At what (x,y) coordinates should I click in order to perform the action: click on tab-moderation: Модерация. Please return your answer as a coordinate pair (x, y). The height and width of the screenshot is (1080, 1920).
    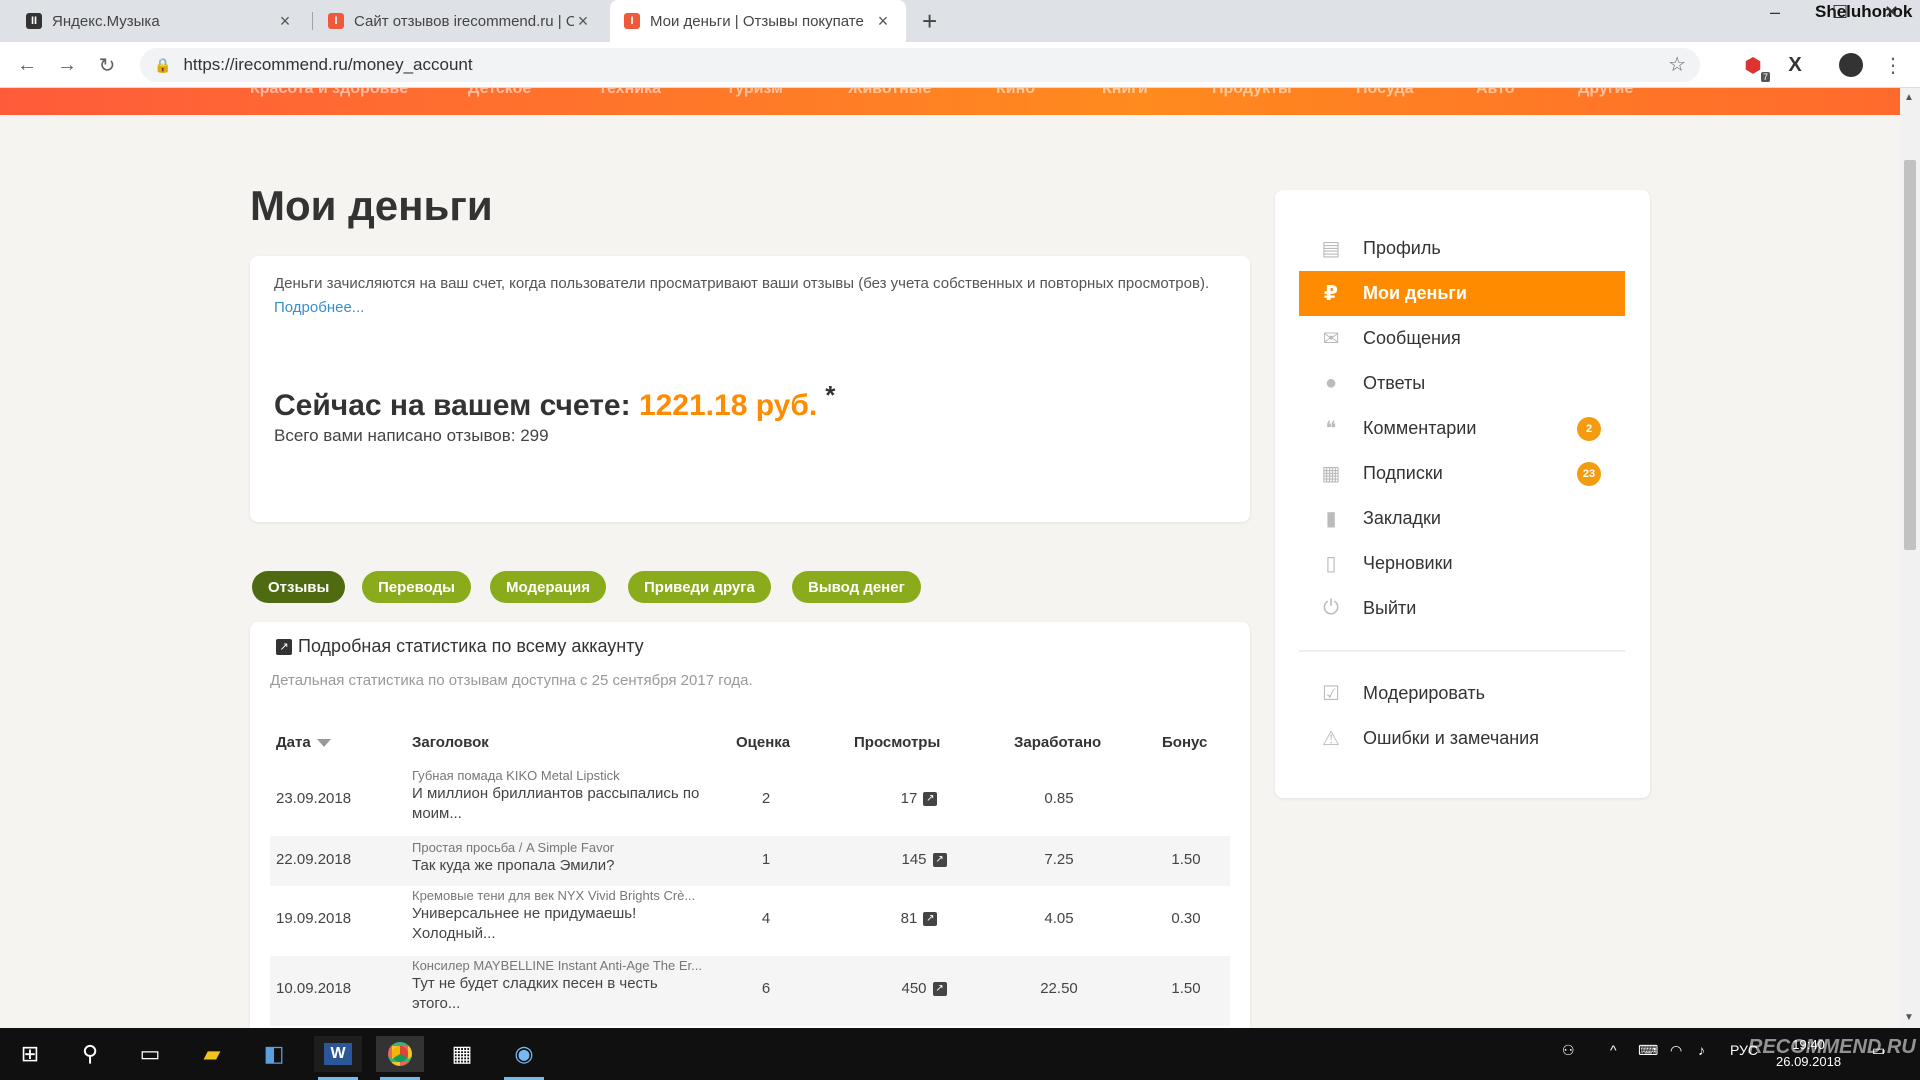
    Looking at the image, I should click on (548, 587).